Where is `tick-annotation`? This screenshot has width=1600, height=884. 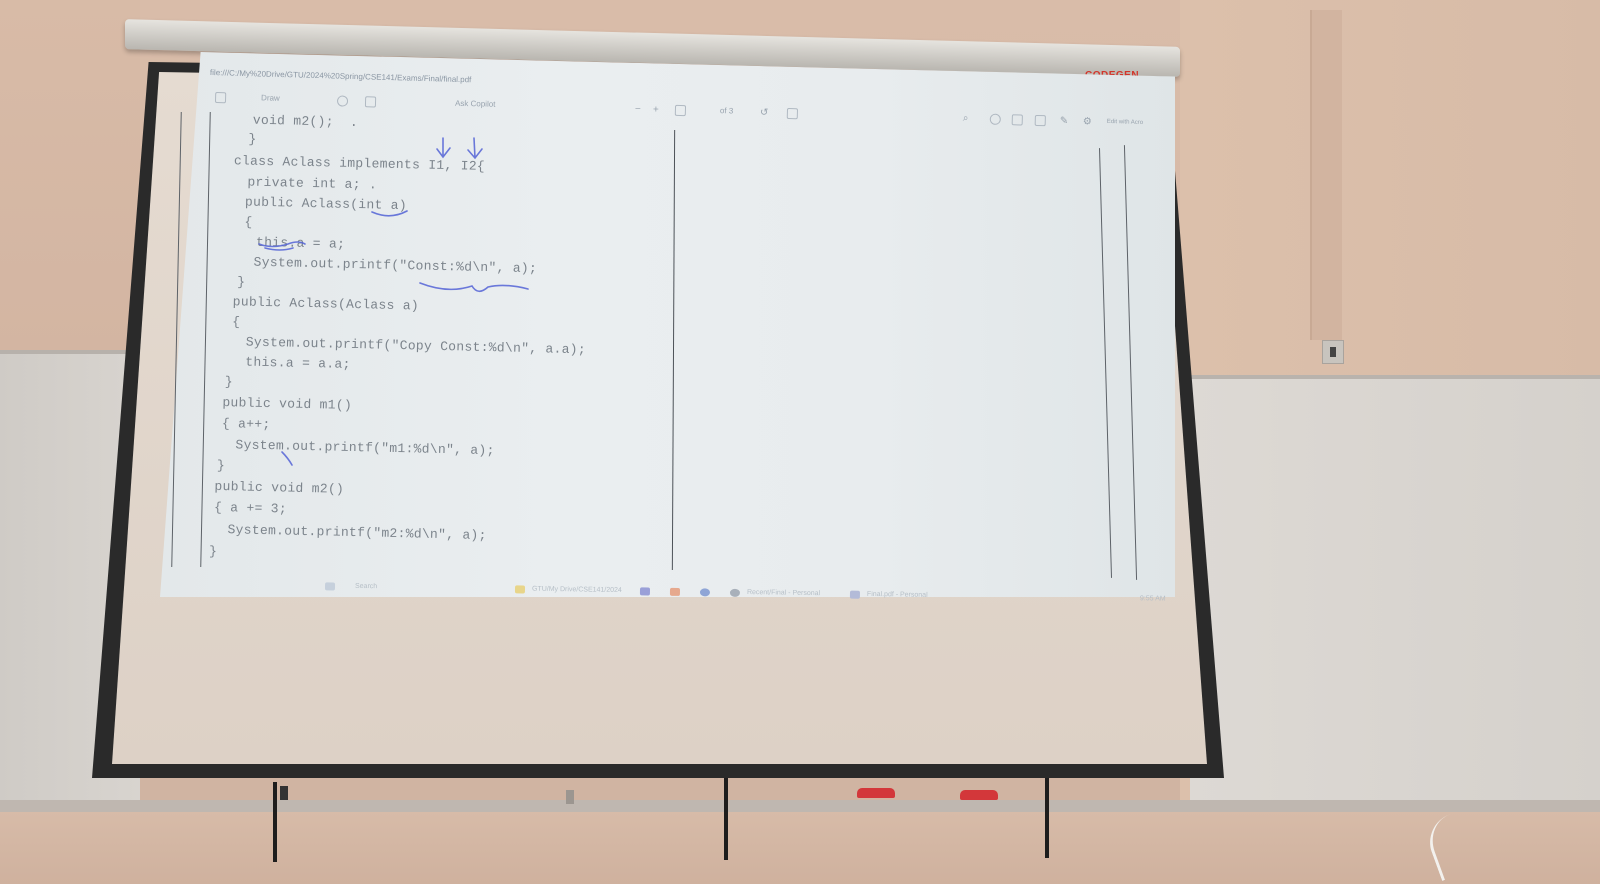 tick-annotation is located at coordinates (287, 458).